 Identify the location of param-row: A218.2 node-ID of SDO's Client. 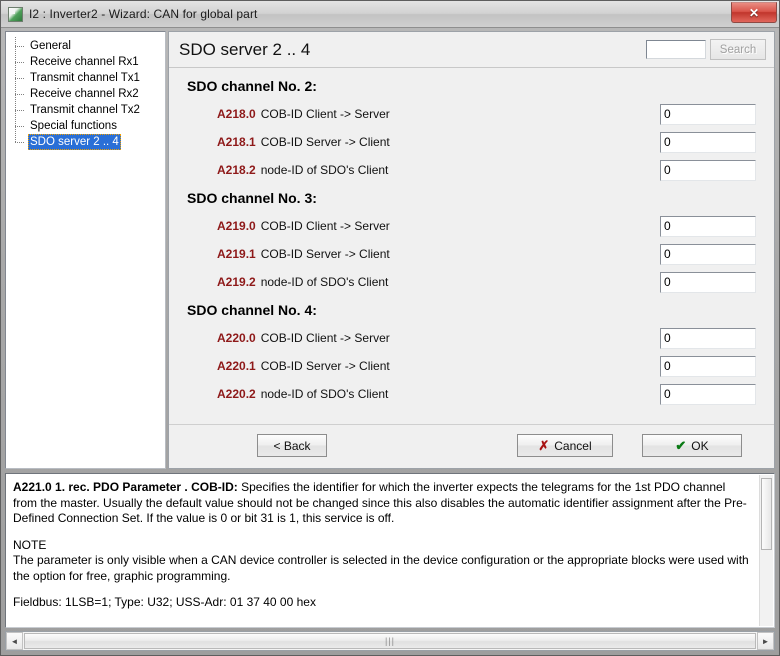
(471, 170).